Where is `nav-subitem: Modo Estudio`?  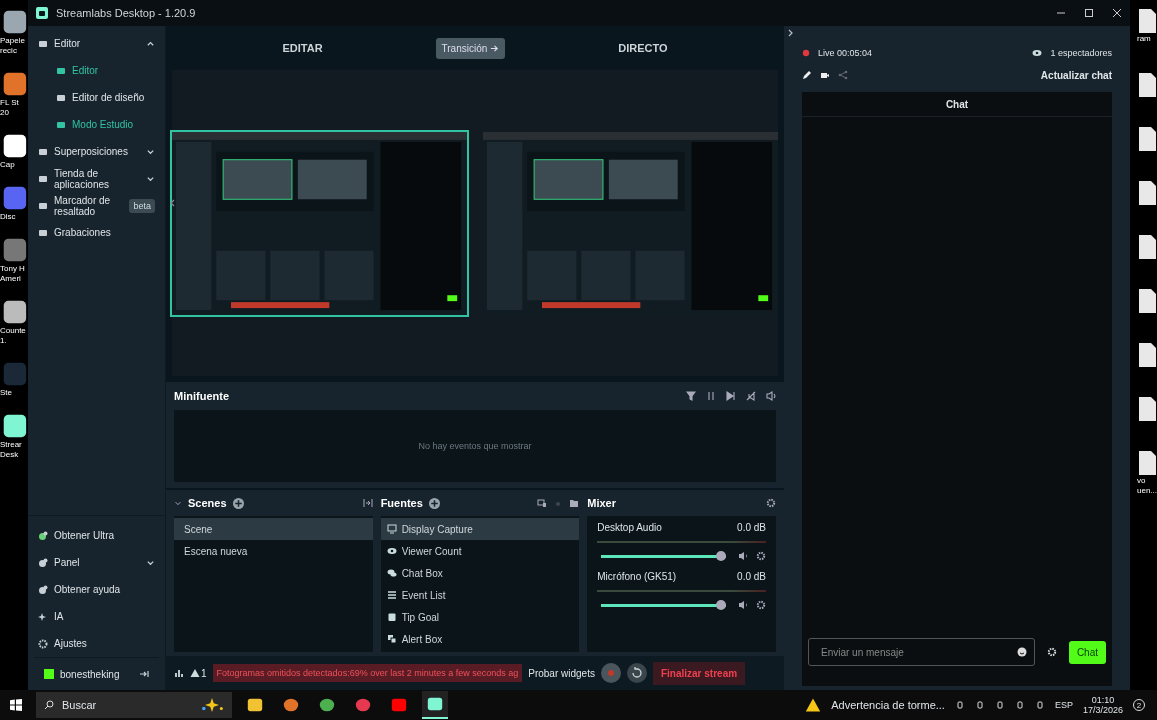 nav-subitem: Modo Estudio is located at coordinates (96, 124).